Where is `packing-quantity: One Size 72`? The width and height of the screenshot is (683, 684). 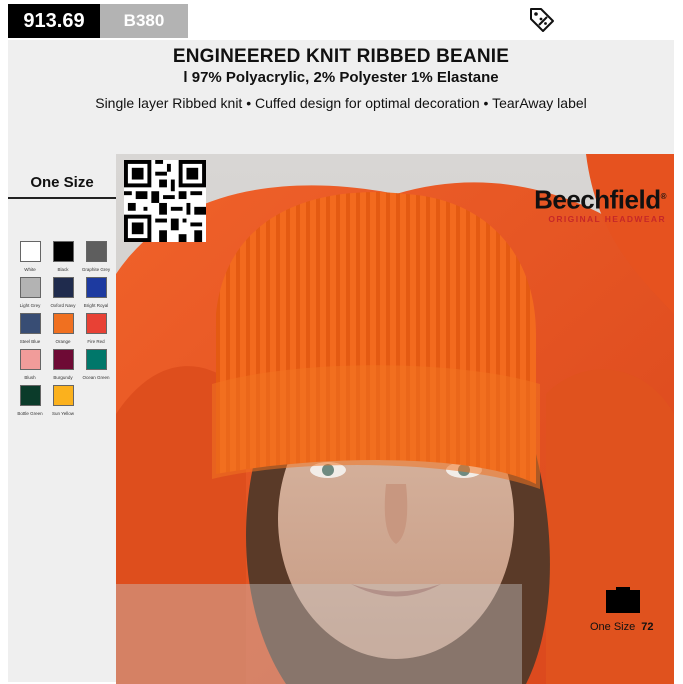
packing-quantity: One Size 72 is located at coordinates (622, 627).